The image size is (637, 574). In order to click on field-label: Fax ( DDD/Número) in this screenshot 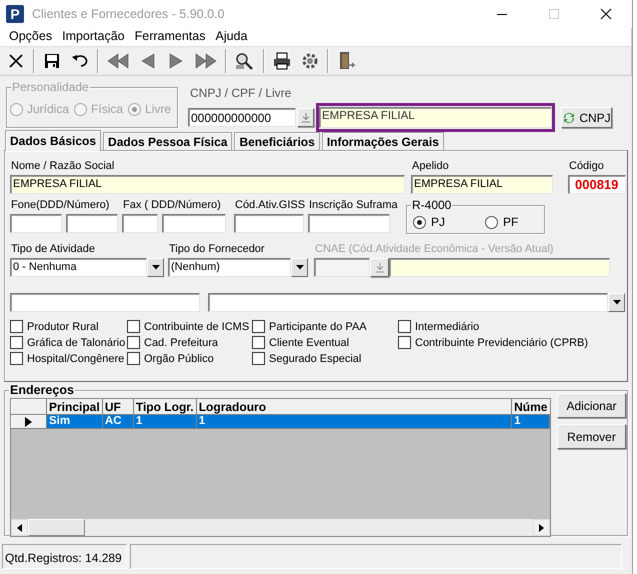, I will do `click(172, 206)`.